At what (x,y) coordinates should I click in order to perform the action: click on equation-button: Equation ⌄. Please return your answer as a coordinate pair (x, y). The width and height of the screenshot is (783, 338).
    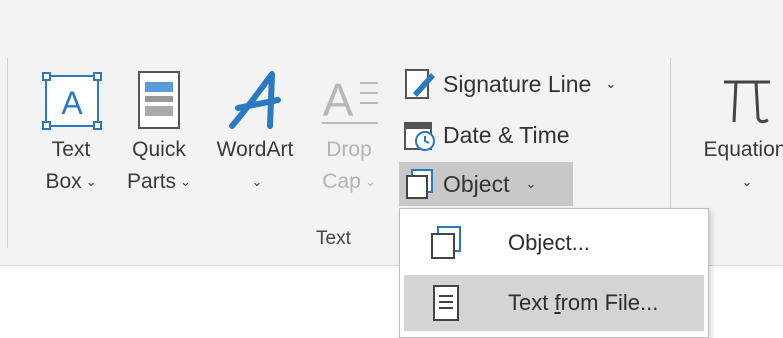
    Looking at the image, I should click on (736, 134).